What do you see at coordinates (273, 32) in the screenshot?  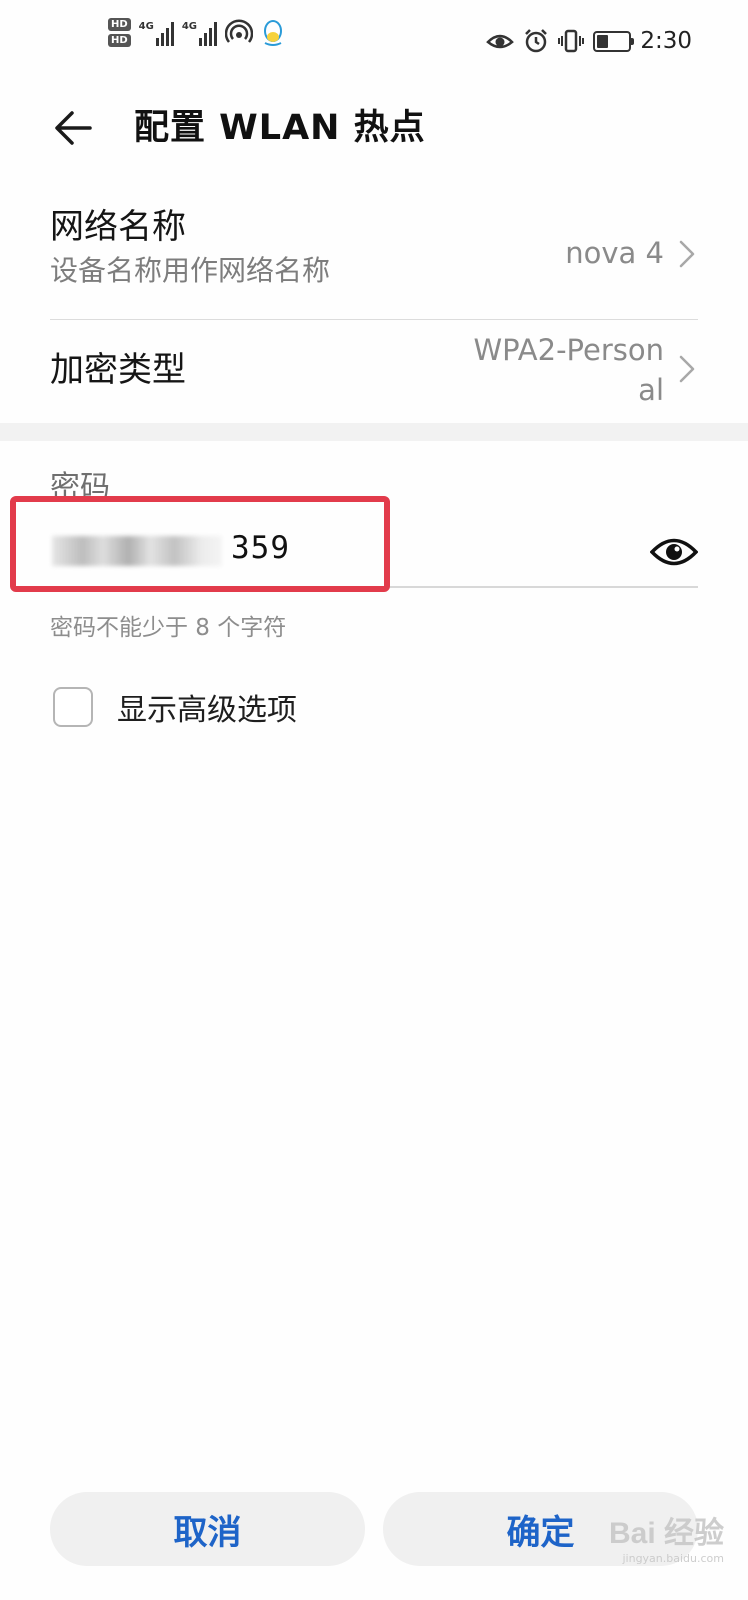 I see `qq-icon` at bounding box center [273, 32].